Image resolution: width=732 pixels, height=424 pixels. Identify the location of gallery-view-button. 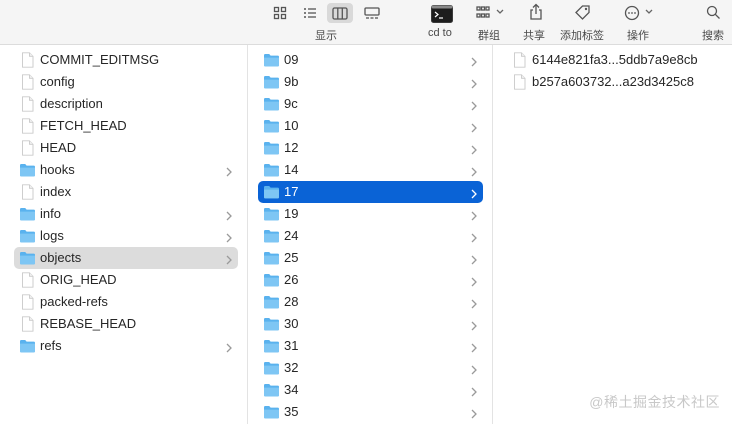
(372, 13).